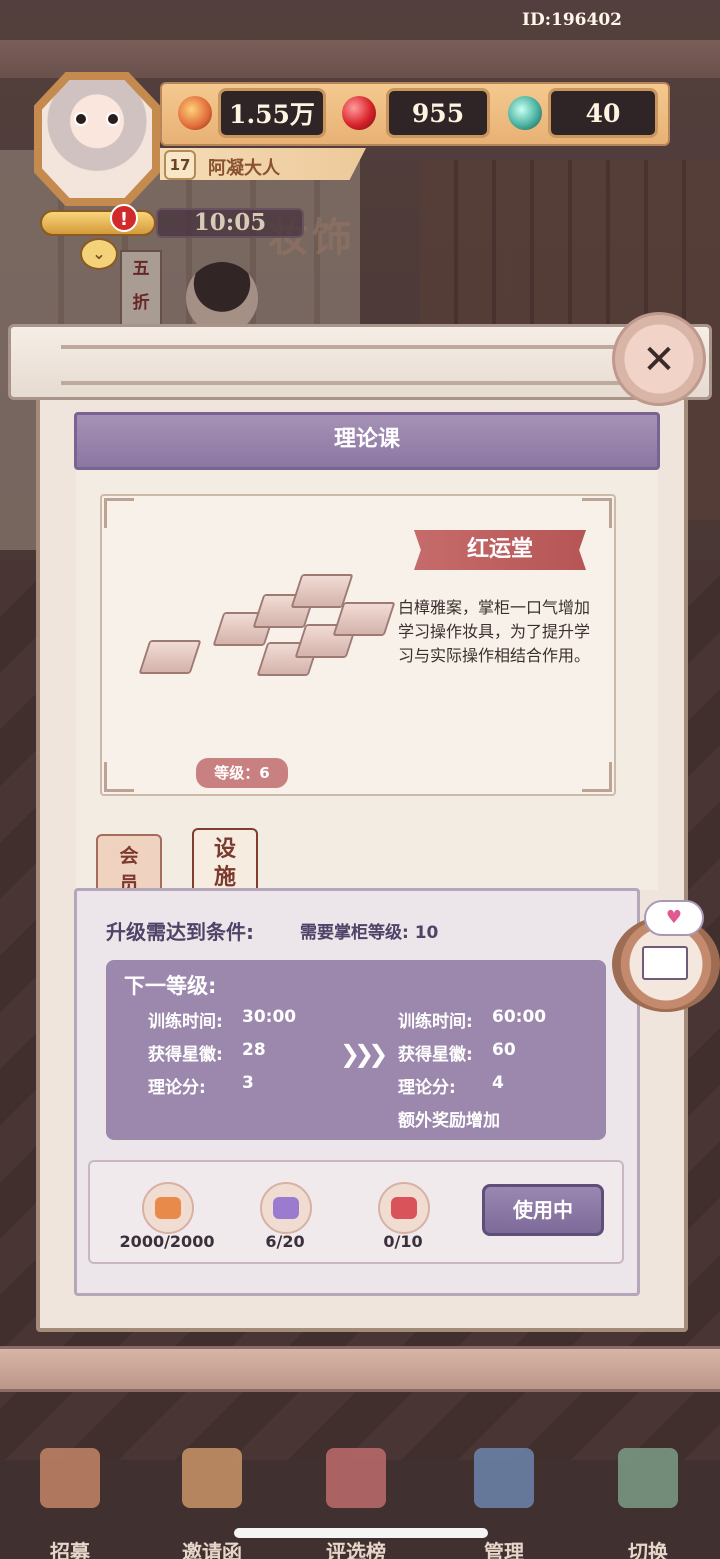 This screenshot has height=1559, width=720. What do you see at coordinates (129, 856) in the screenshot?
I see `tab-label: 会` at bounding box center [129, 856].